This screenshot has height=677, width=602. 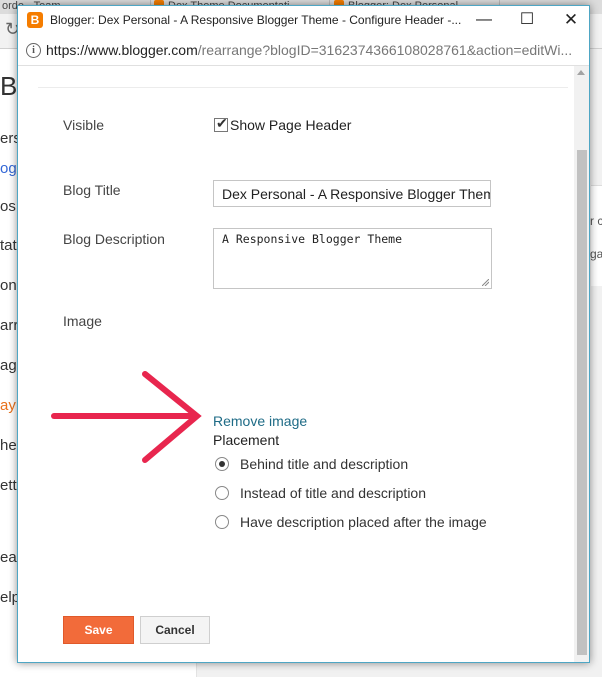 What do you see at coordinates (35, 20) in the screenshot?
I see `blogger-icon: B` at bounding box center [35, 20].